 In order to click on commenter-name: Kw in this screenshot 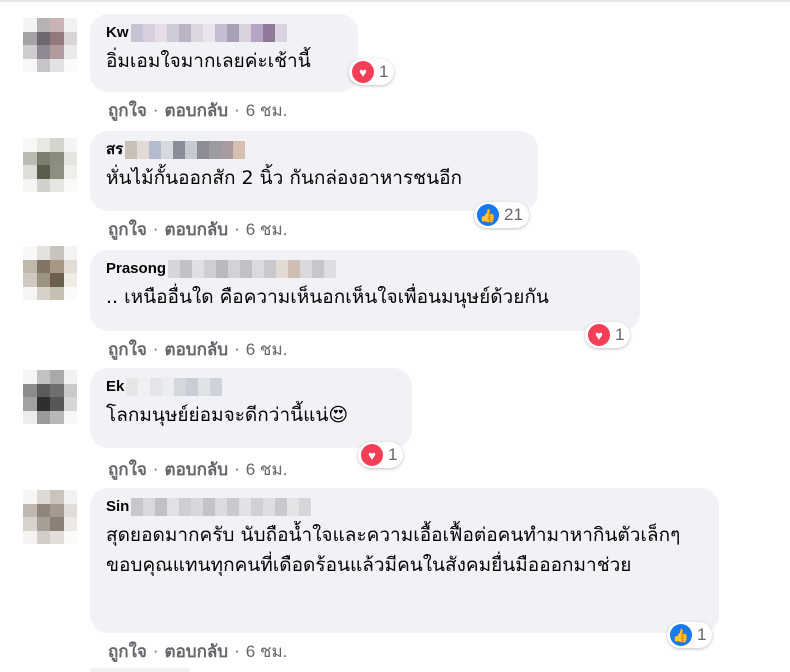, I will do `click(225, 32)`.